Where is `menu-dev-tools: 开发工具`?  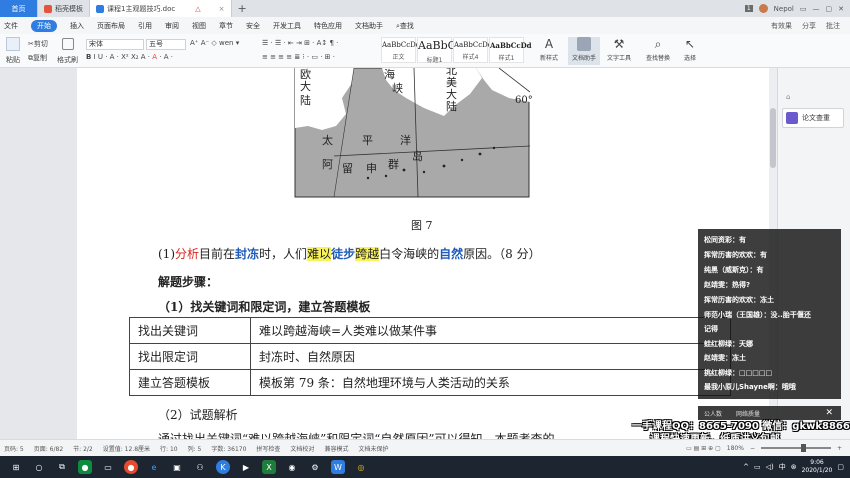 menu-dev-tools: 开发工具 is located at coordinates (287, 26).